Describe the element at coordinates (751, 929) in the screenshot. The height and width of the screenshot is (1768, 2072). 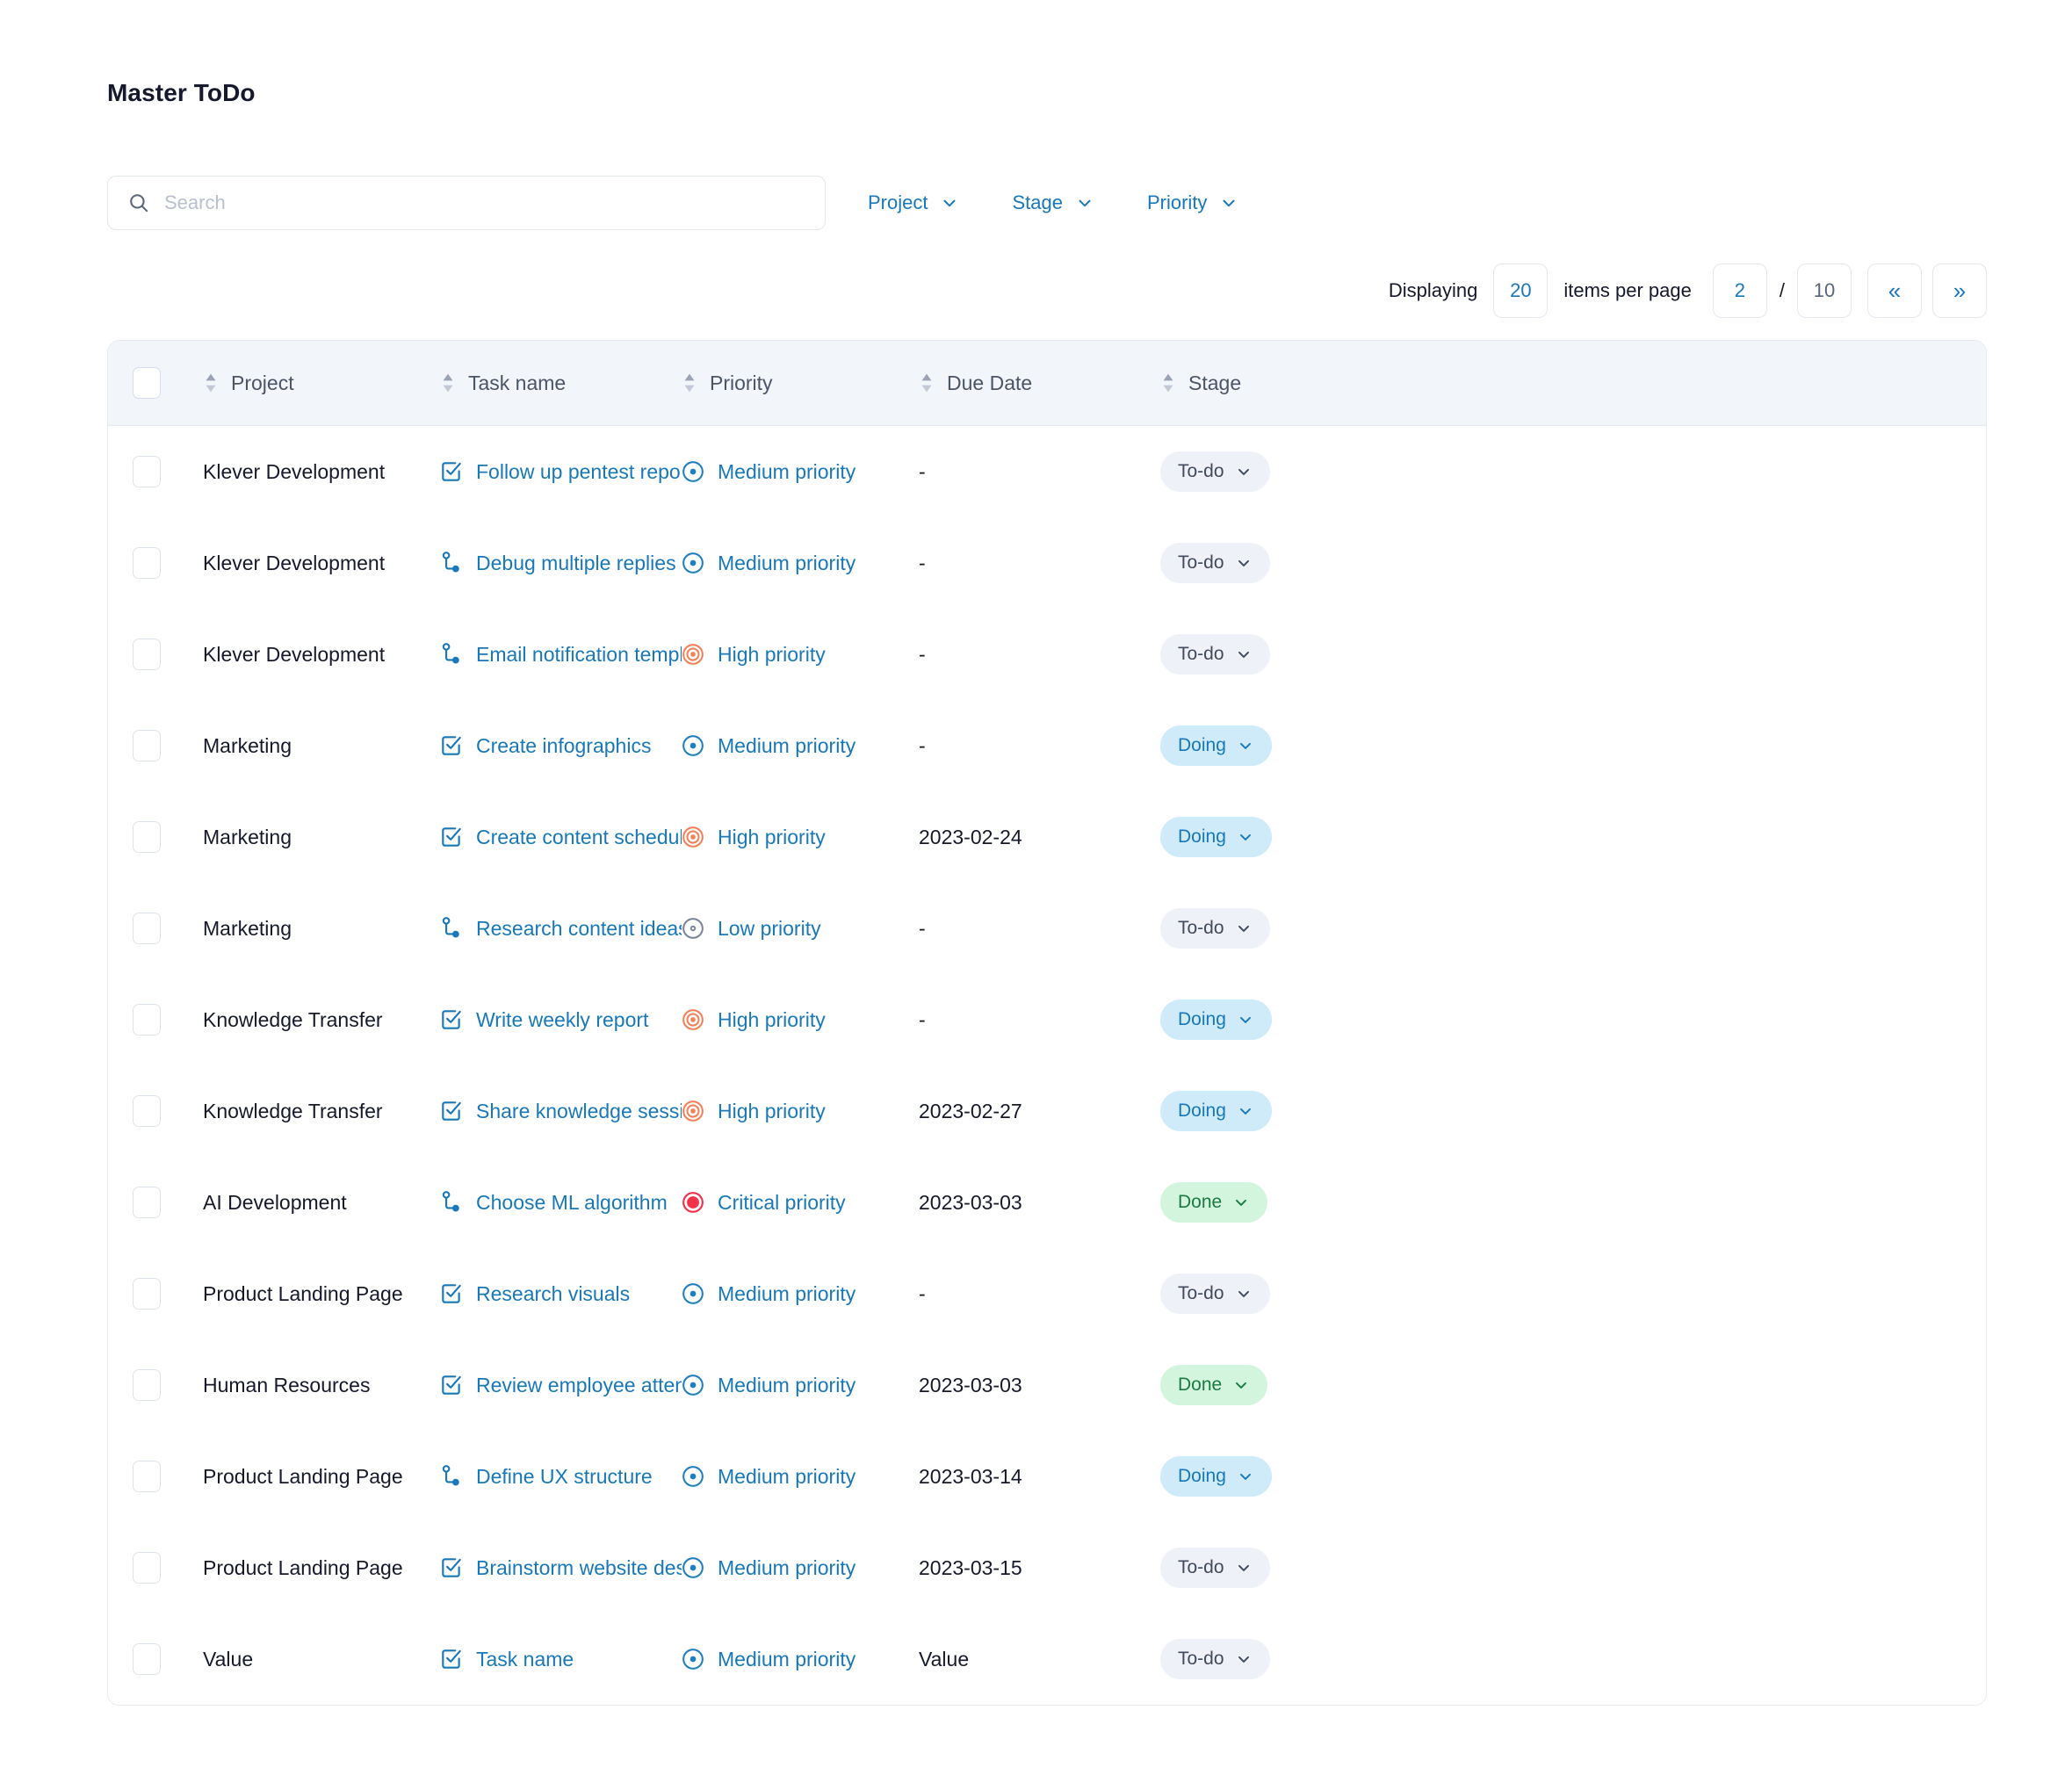
I see `priority-selector: Low priority` at that location.